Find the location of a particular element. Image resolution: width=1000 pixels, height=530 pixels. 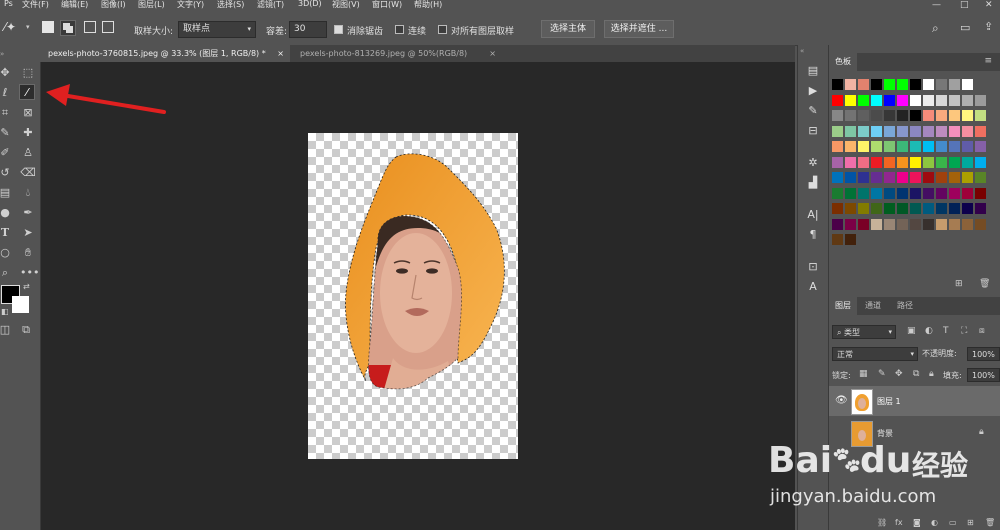

document-canvas is located at coordinates (413, 296).